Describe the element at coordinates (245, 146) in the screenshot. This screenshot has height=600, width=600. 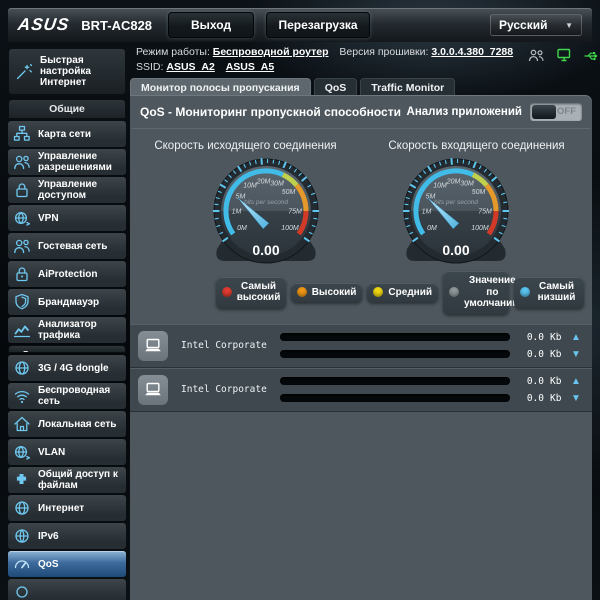
I see `upload-gauge-title: Скорость исходящего соединения` at that location.